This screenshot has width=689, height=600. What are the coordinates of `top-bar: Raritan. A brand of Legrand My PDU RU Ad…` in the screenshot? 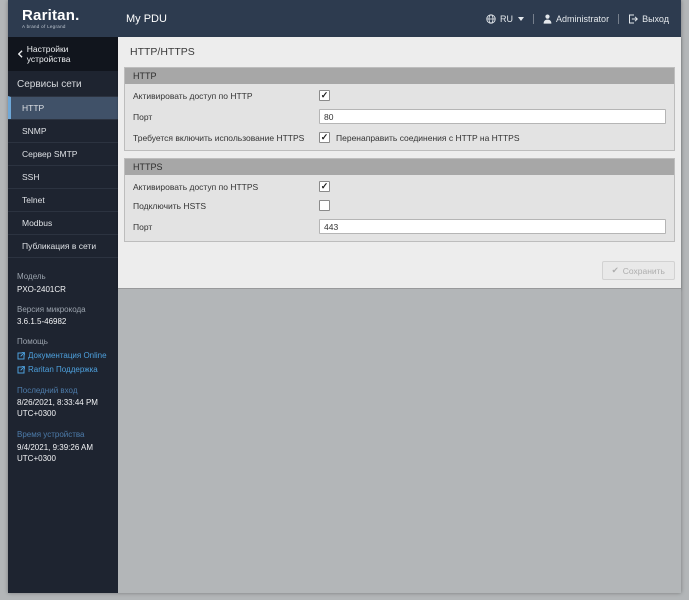 It's located at (344, 18).